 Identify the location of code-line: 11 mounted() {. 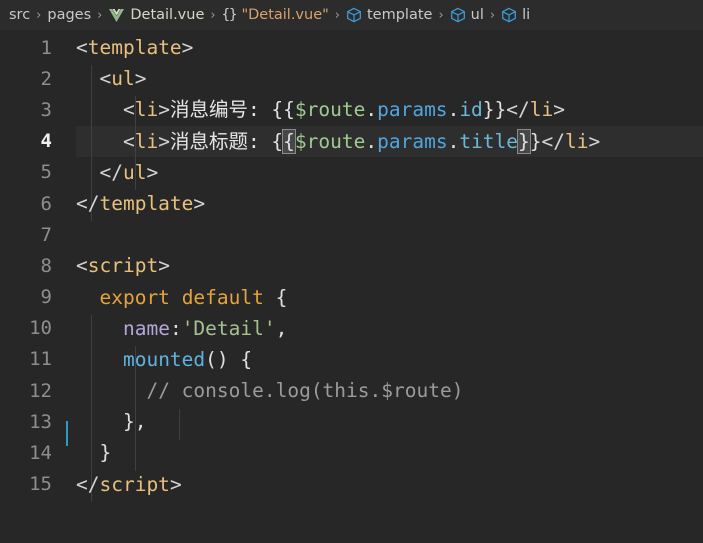
(351, 359).